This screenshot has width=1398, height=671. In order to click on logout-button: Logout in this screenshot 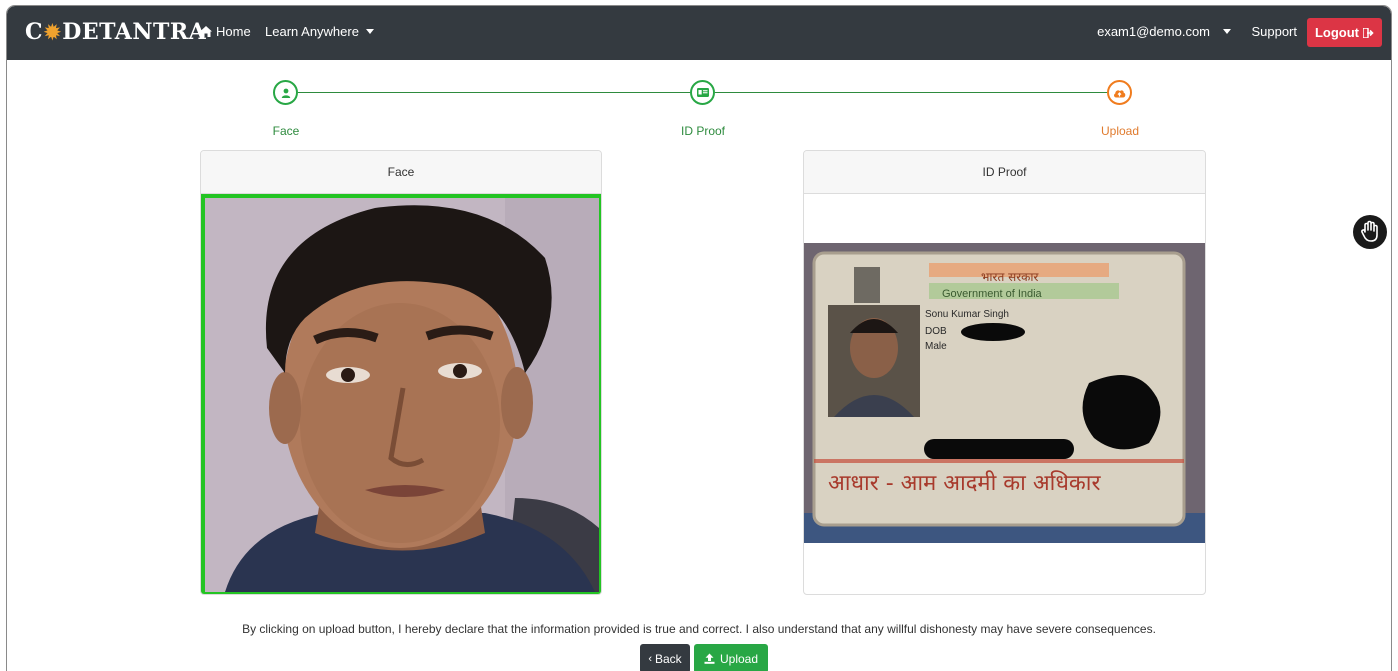, I will do `click(1344, 32)`.